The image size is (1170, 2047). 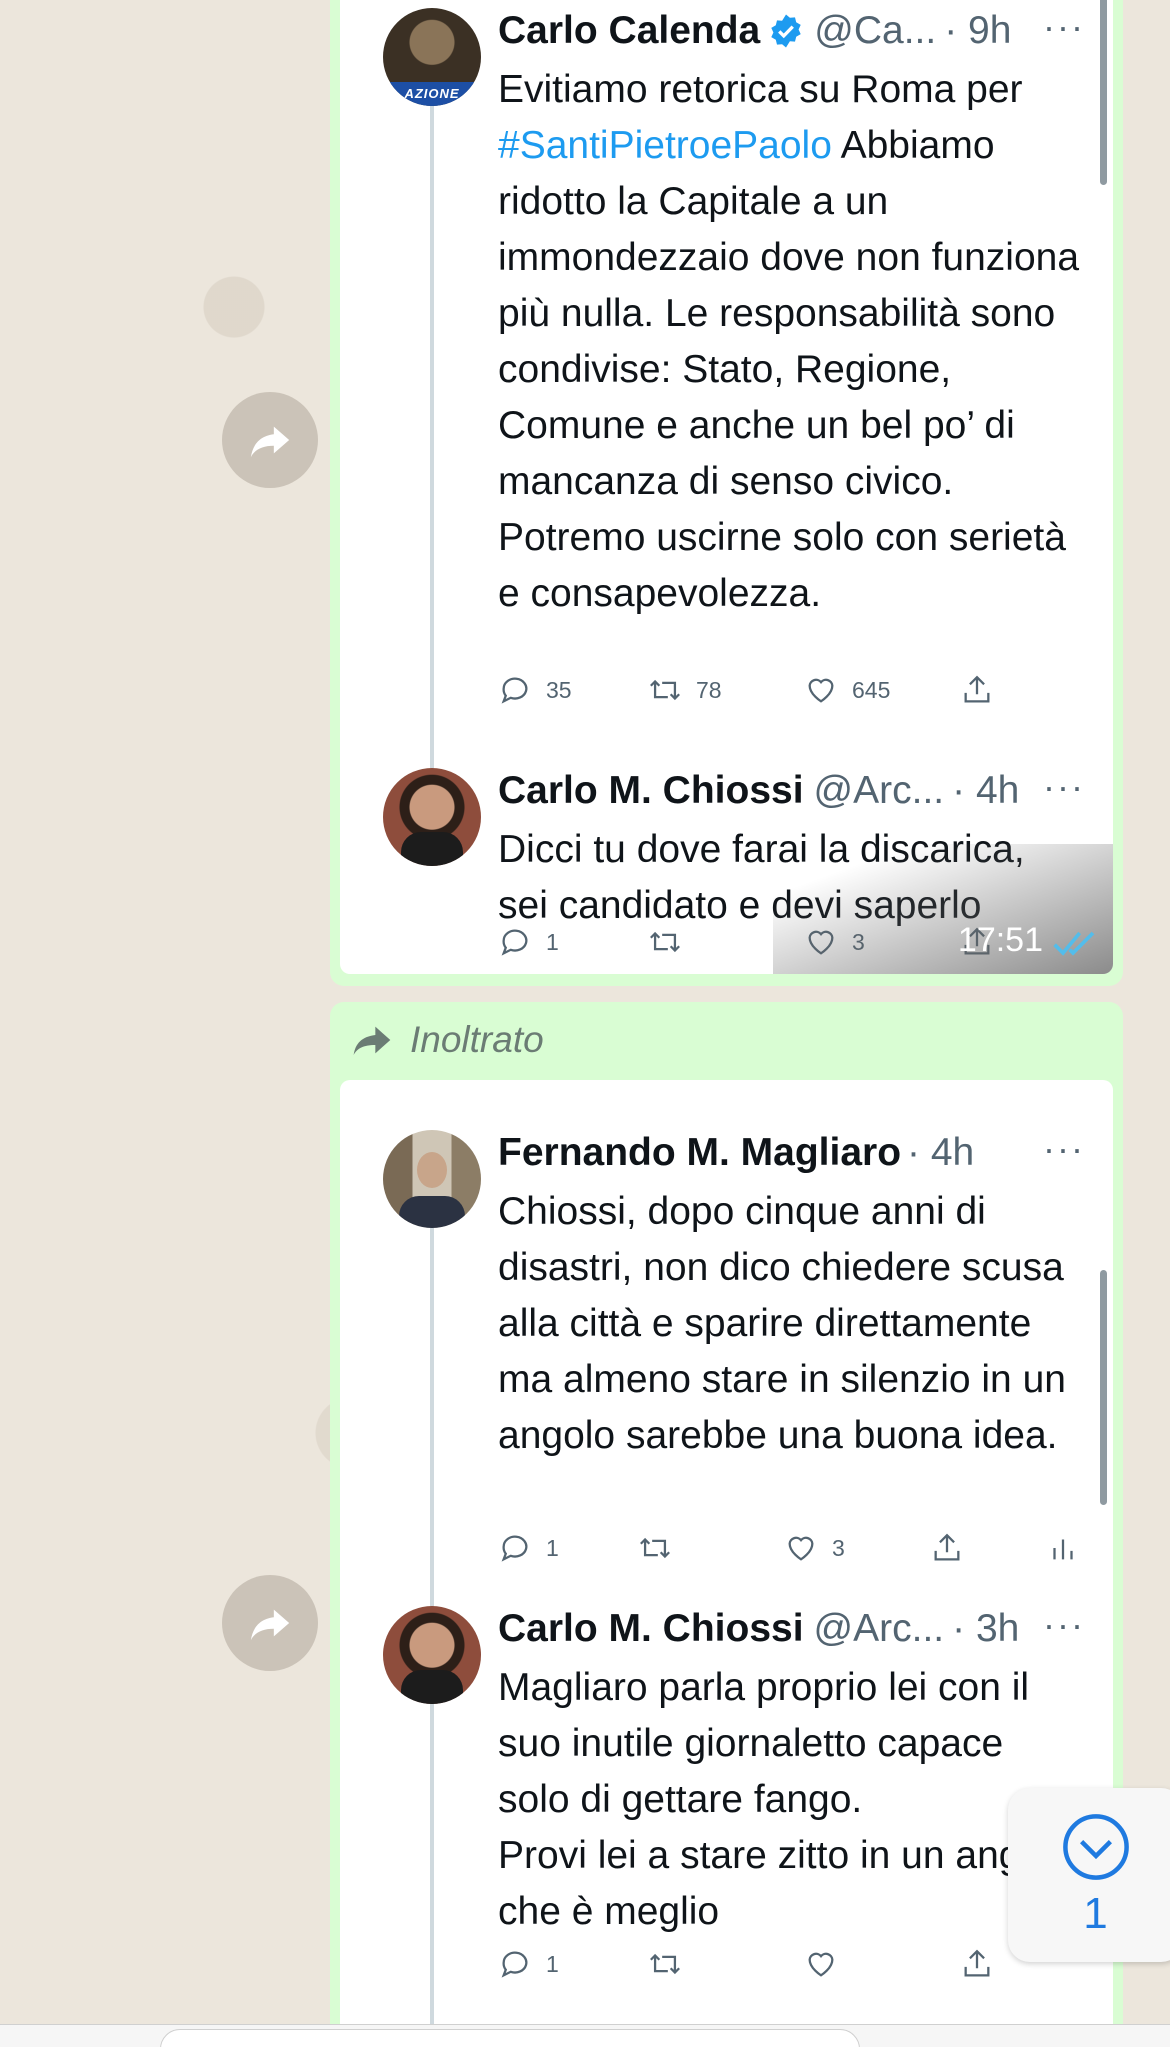 I want to click on like-action: 645, so click(x=882, y=690).